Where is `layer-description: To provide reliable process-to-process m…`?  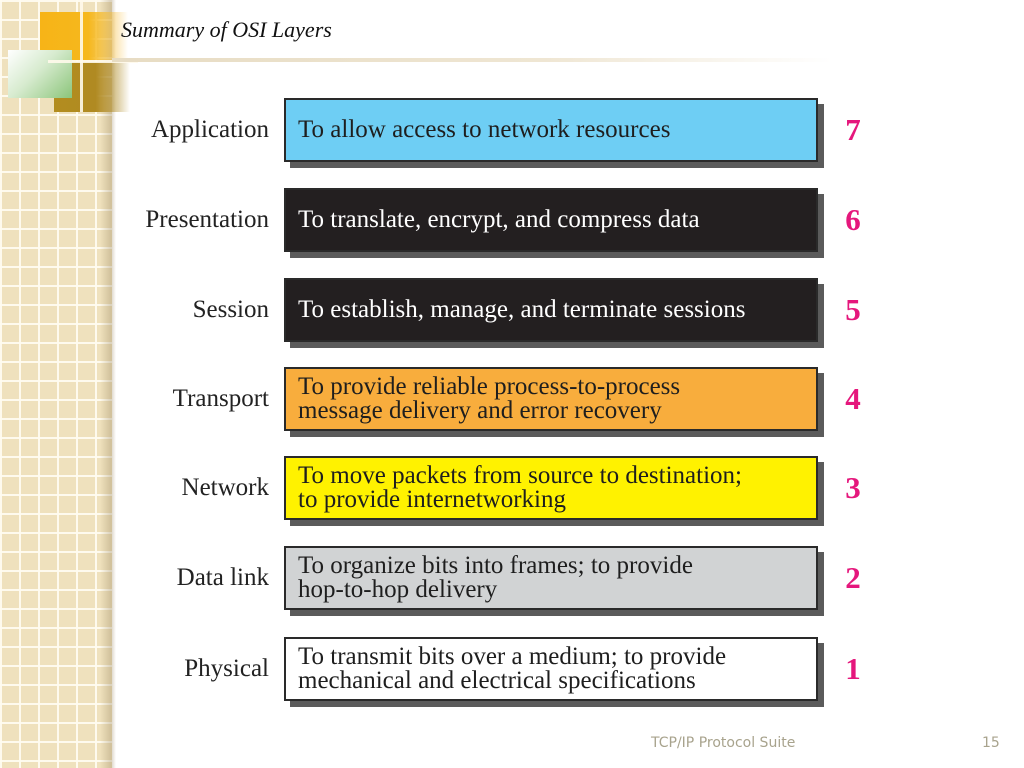
layer-description: To provide reliable process-to-process m… is located at coordinates (489, 398).